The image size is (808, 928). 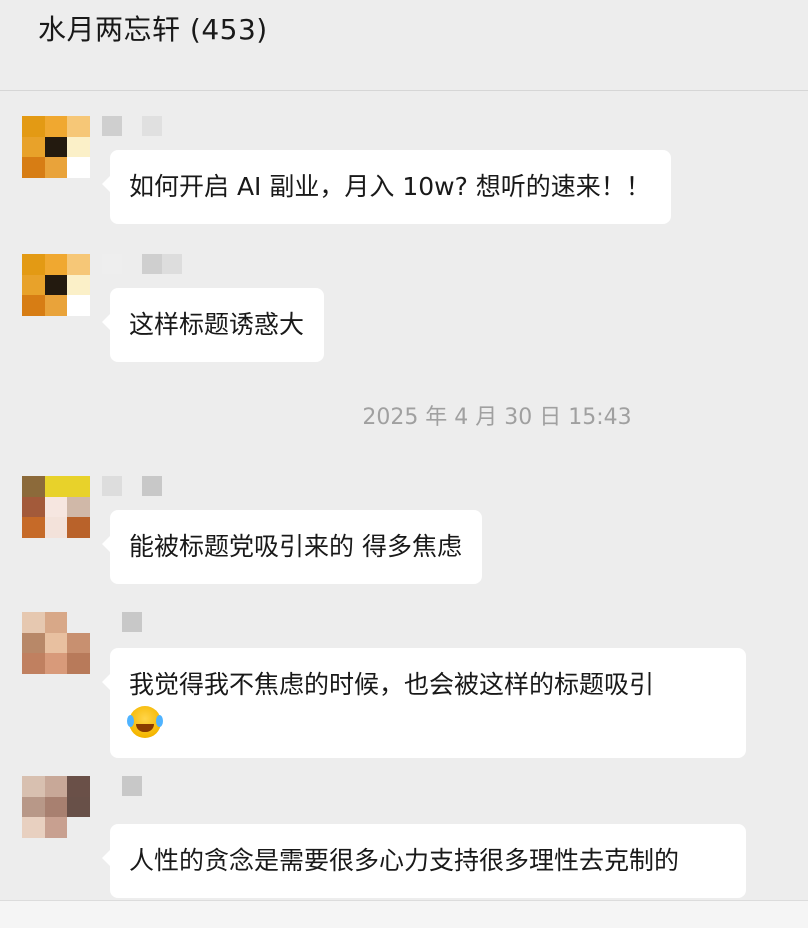 What do you see at coordinates (217, 324) in the screenshot?
I see `message-text: 这样标题诱惑大` at bounding box center [217, 324].